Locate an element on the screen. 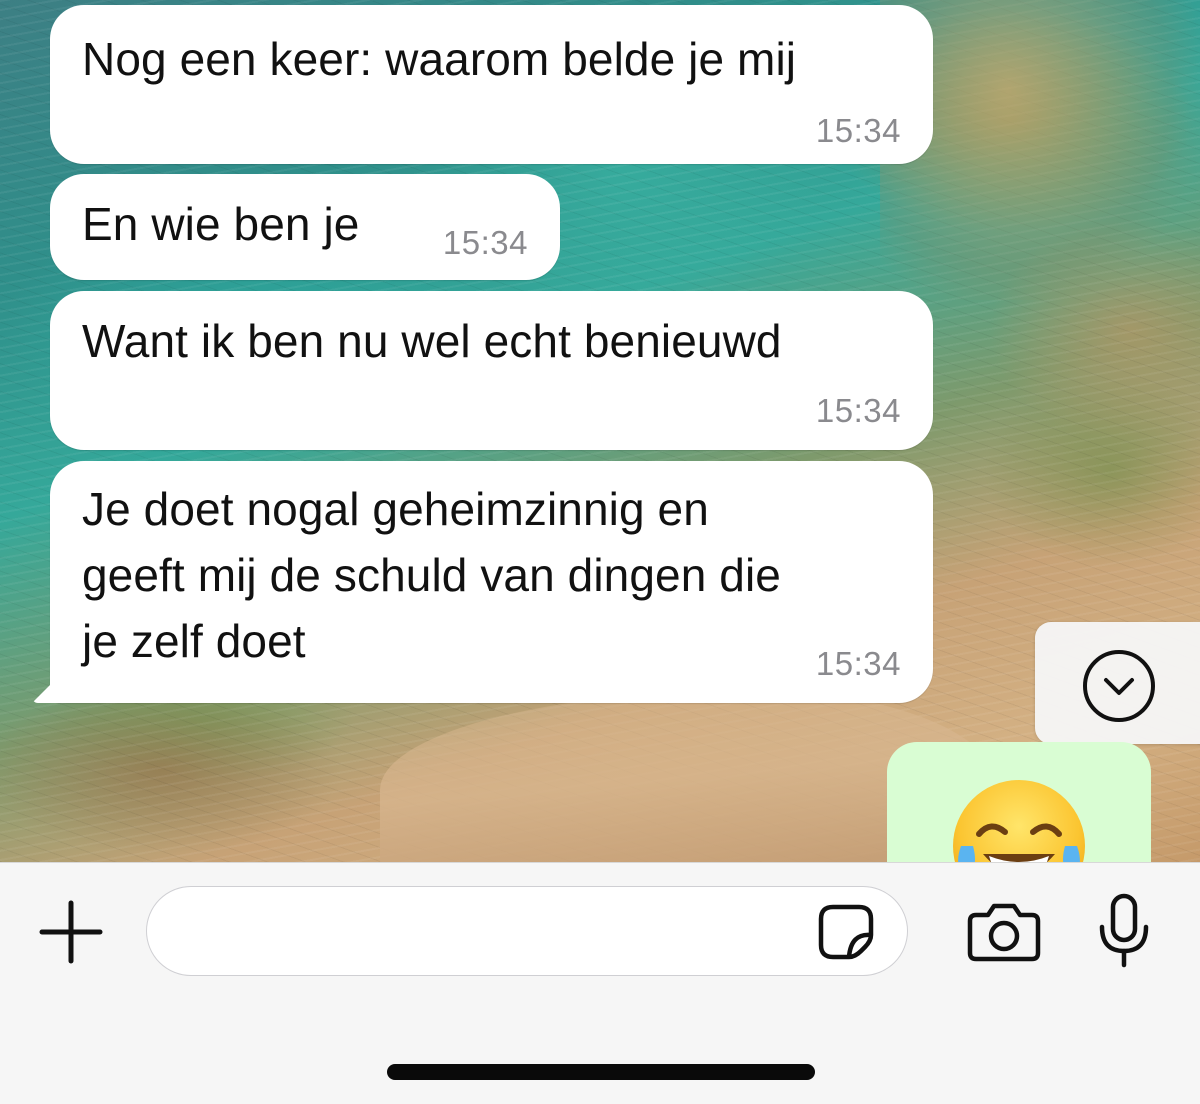 This screenshot has width=1200, height=1104. microphone-button is located at coordinates (1124, 931).